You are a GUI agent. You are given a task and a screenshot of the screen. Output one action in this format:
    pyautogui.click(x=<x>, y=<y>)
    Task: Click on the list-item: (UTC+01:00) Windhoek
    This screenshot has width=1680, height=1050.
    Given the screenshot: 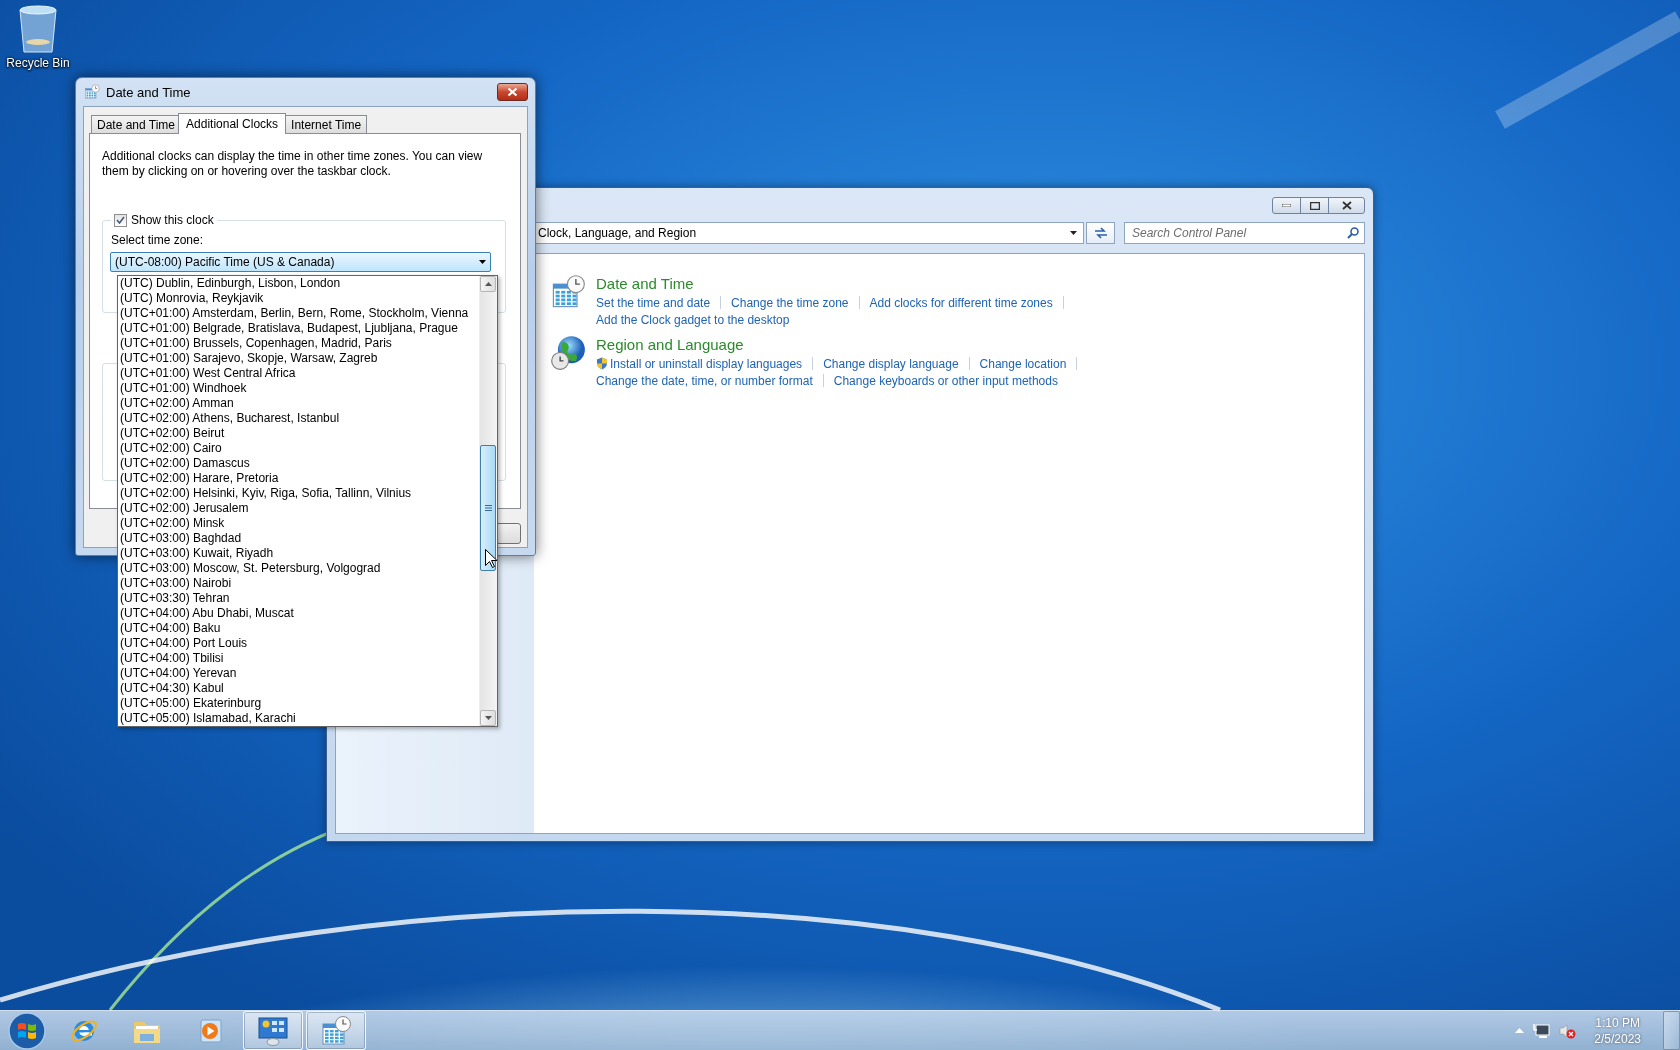 What is the action you would take?
    pyautogui.click(x=299, y=388)
    